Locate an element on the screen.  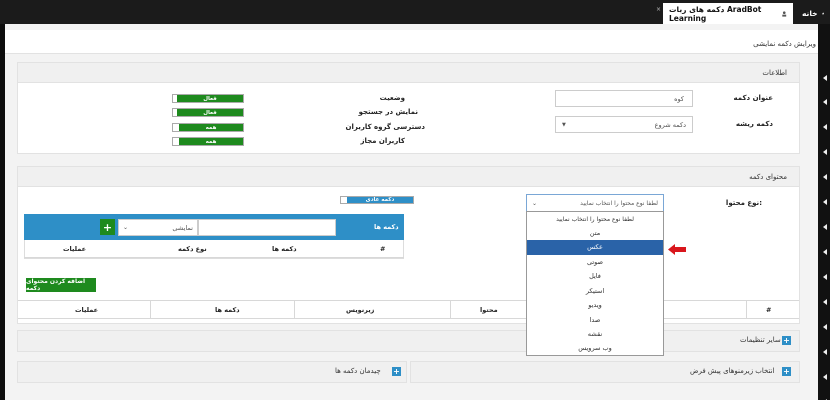
status-toggle: فعال is located at coordinates (208, 98).